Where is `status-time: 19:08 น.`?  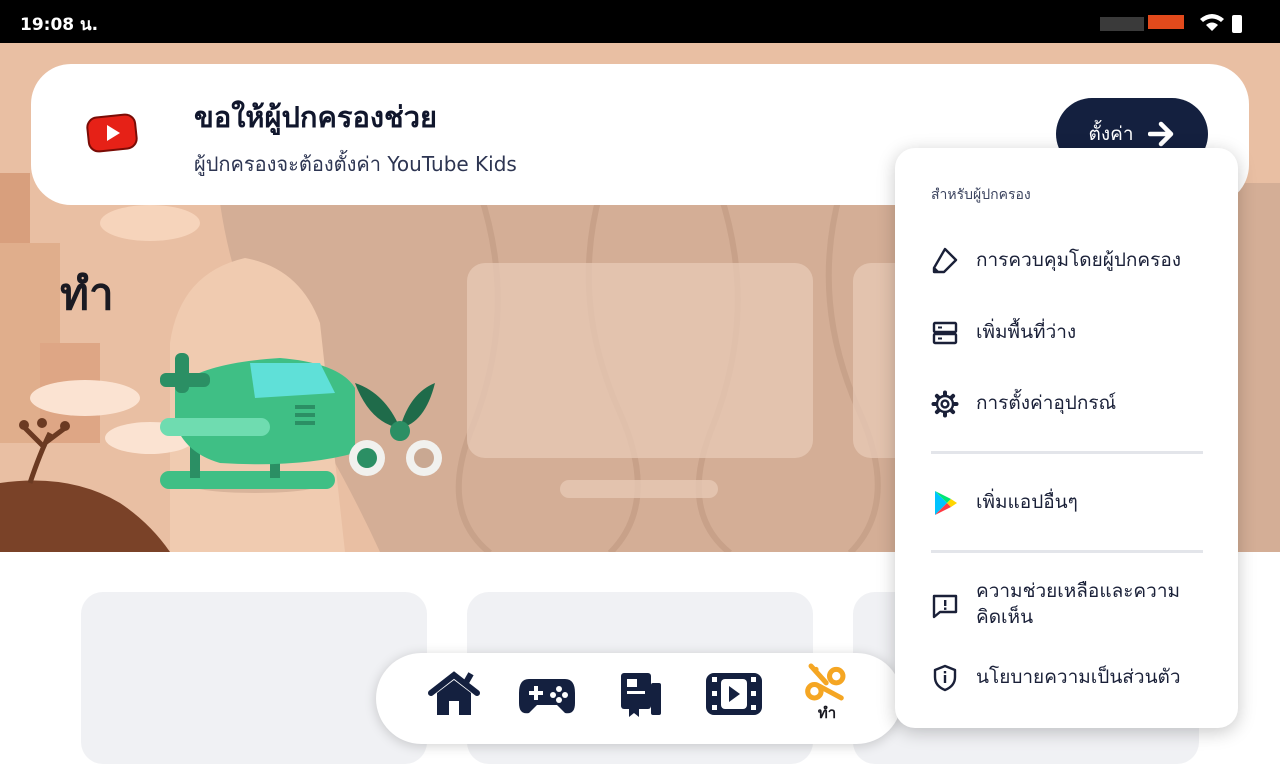 status-time: 19:08 น. is located at coordinates (59, 25).